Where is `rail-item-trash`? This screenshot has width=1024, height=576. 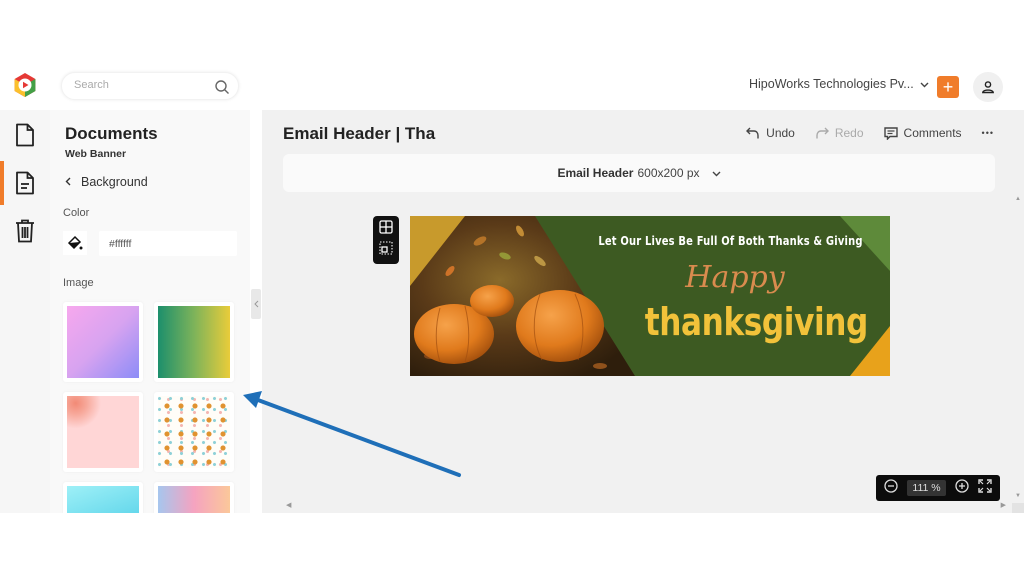 rail-item-trash is located at coordinates (25, 231).